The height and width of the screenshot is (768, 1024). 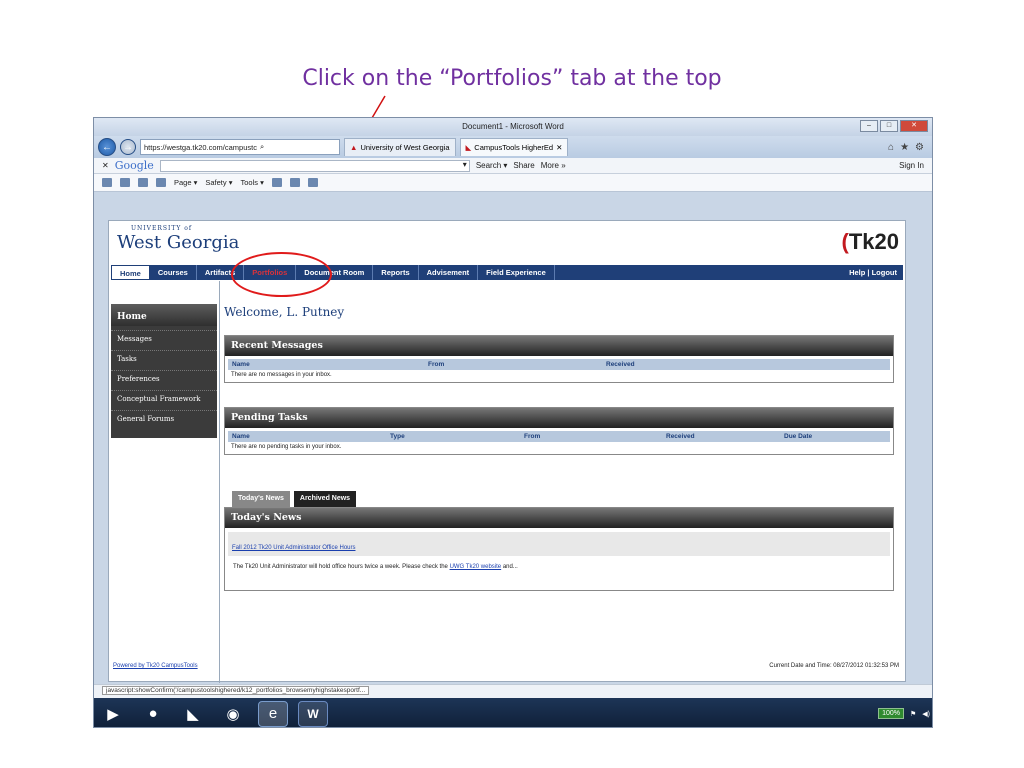 What do you see at coordinates (396, 272) in the screenshot?
I see `nav-reports: Reports` at bounding box center [396, 272].